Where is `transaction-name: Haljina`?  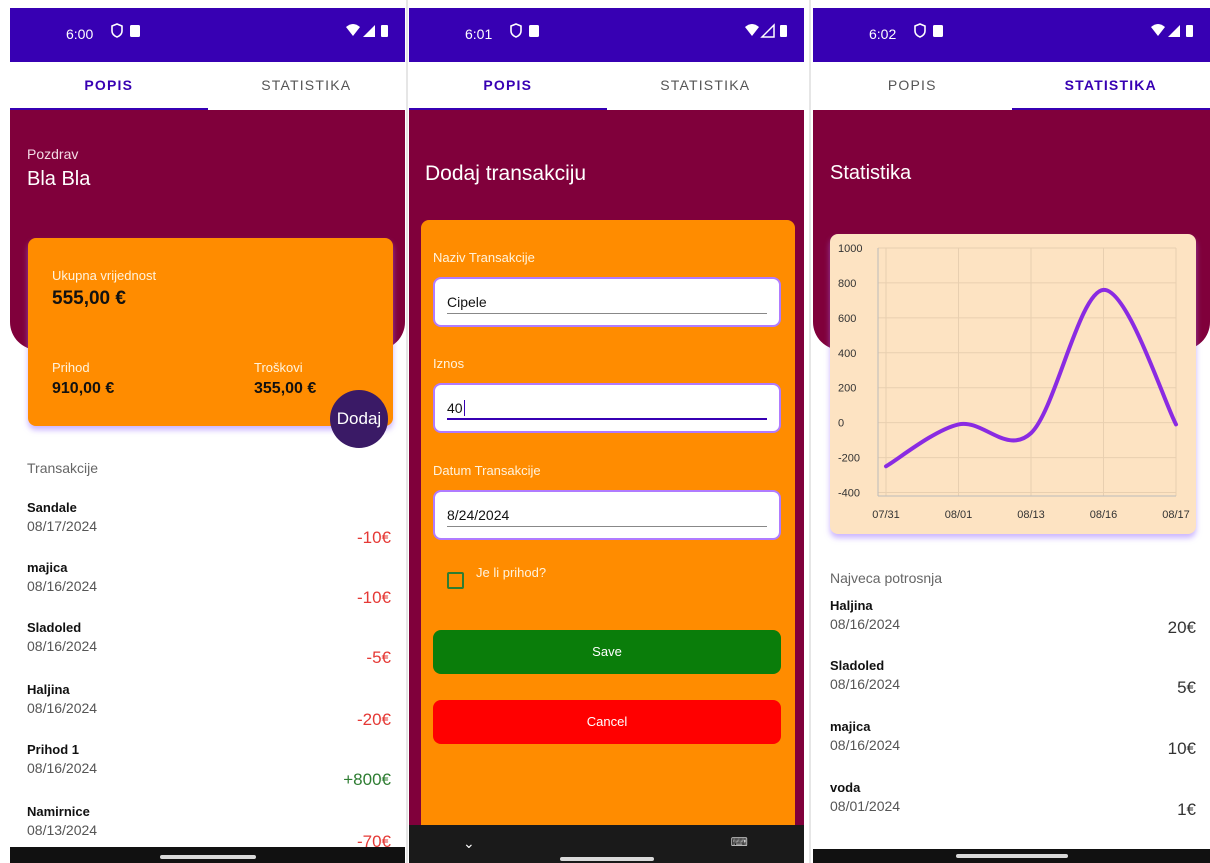 transaction-name: Haljina is located at coordinates (48, 689).